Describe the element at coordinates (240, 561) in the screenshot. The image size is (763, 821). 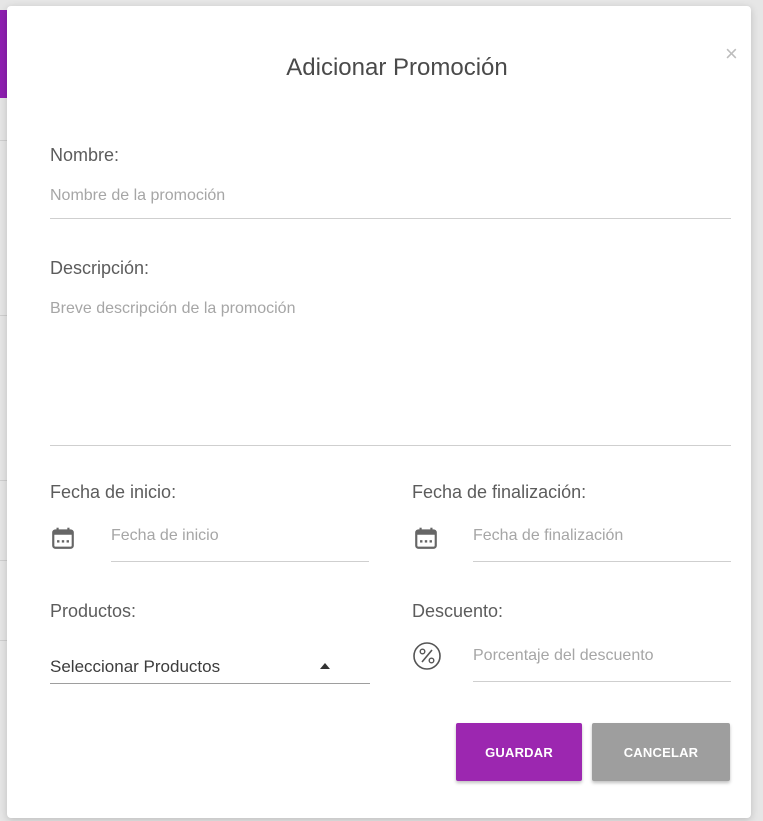
I see `start-date-underline` at that location.